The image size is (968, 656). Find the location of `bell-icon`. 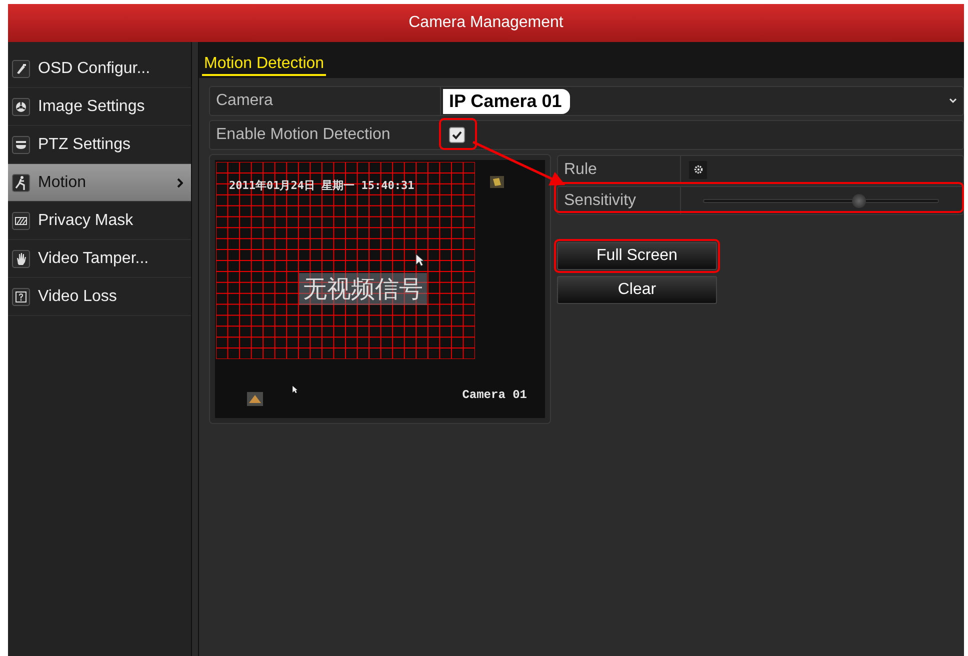

bell-icon is located at coordinates (497, 182).